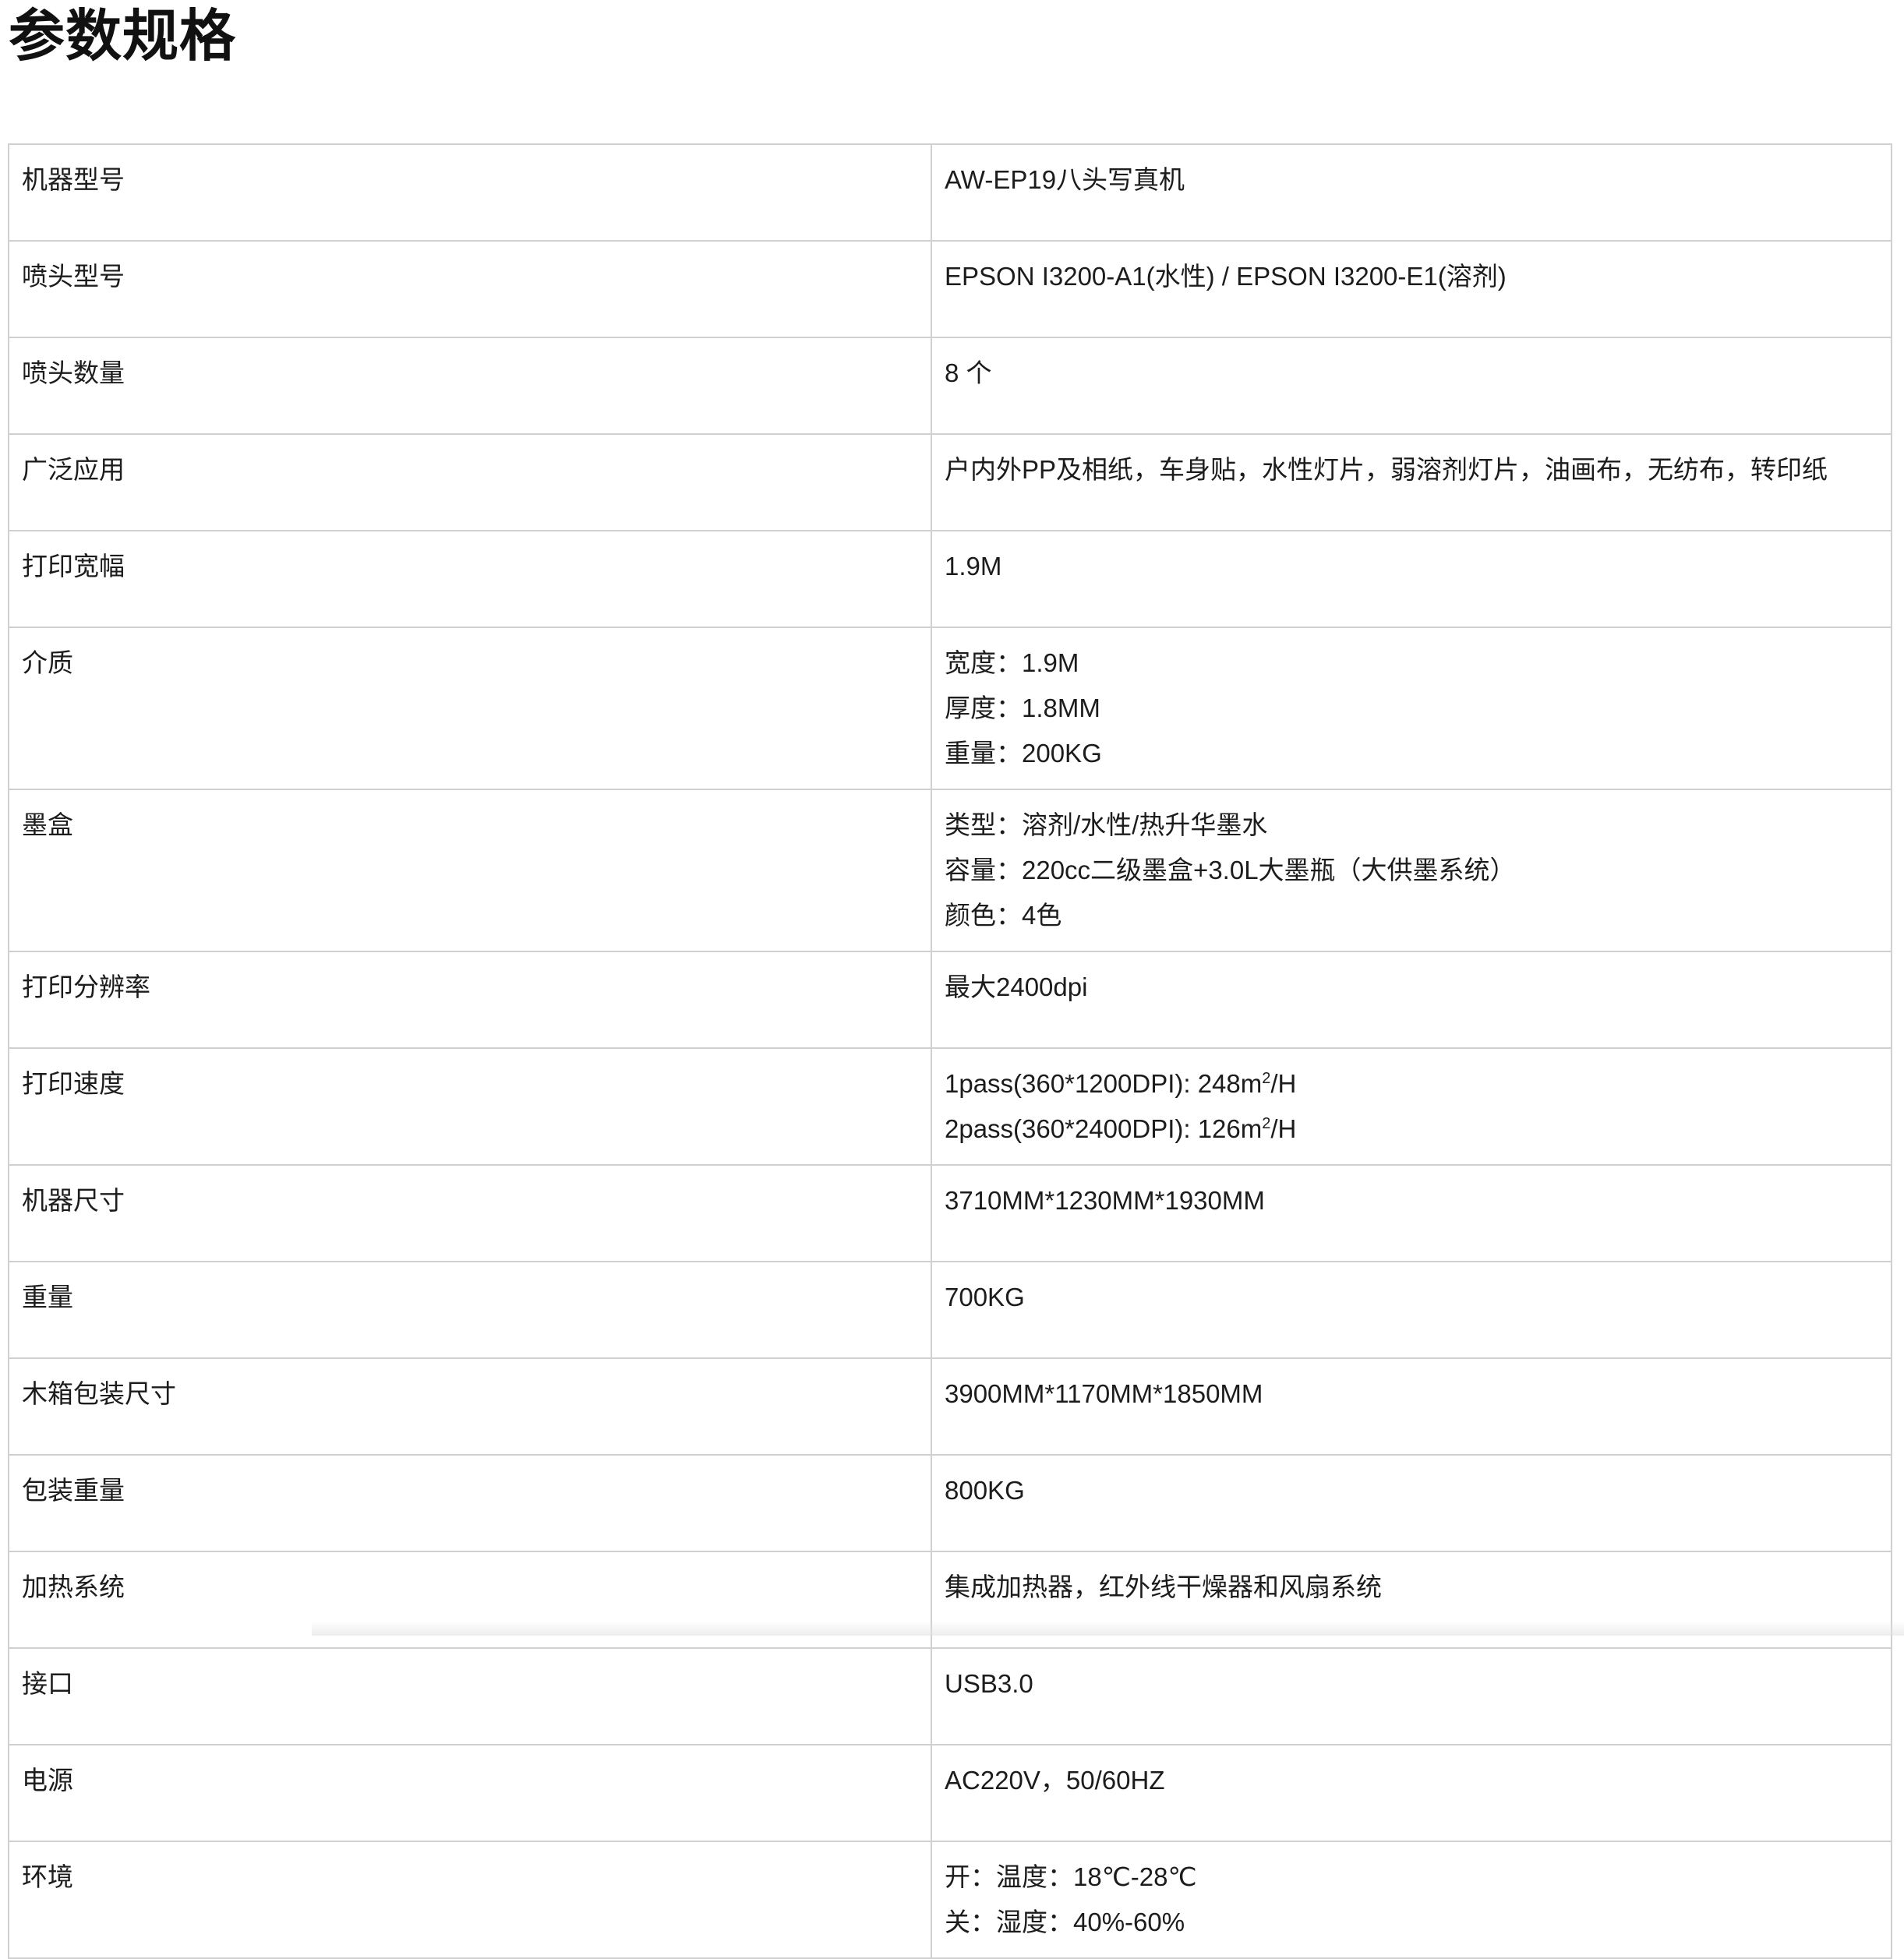 The height and width of the screenshot is (1959, 1904). I want to click on spec-label: 打印分辨率, so click(470, 1000).